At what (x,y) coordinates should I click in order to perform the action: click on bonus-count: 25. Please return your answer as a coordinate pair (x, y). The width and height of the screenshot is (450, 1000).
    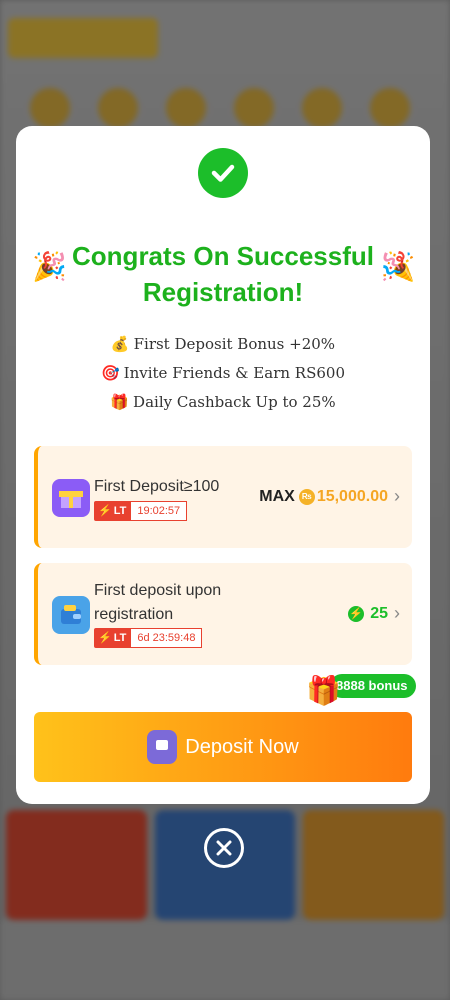
    Looking at the image, I should click on (379, 613).